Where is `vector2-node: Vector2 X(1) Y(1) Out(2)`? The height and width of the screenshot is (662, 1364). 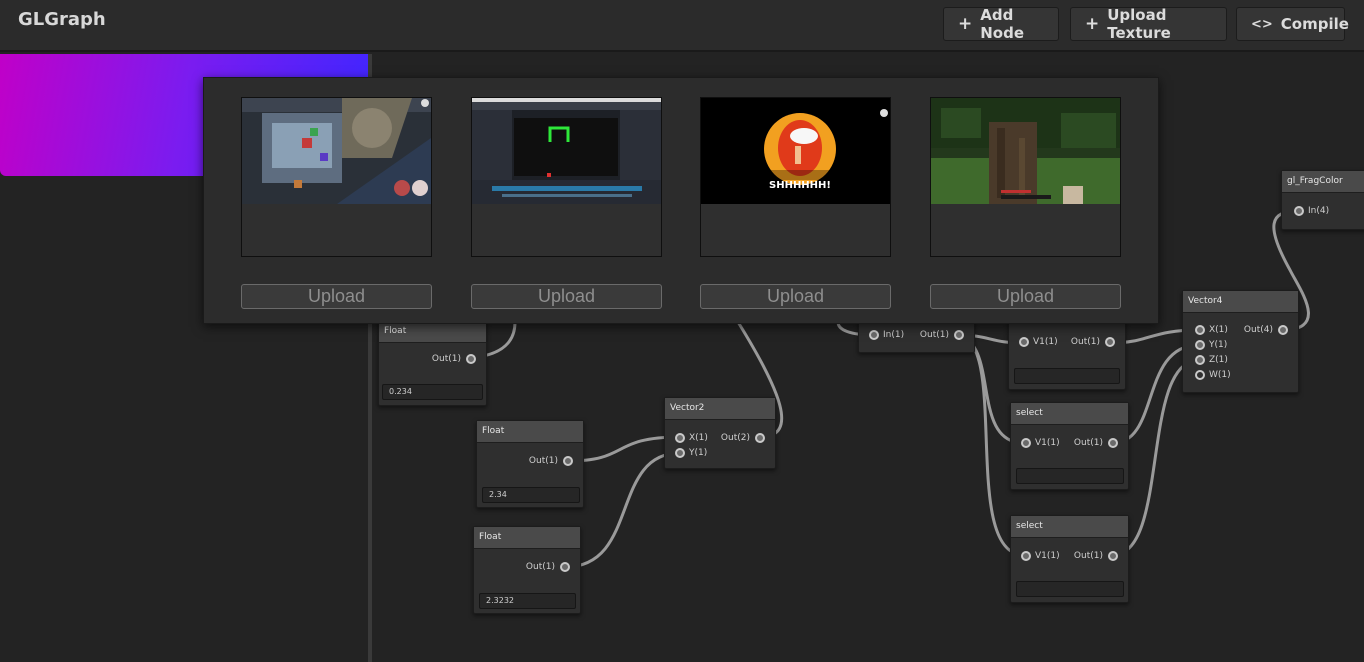 vector2-node: Vector2 X(1) Y(1) Out(2) is located at coordinates (720, 433).